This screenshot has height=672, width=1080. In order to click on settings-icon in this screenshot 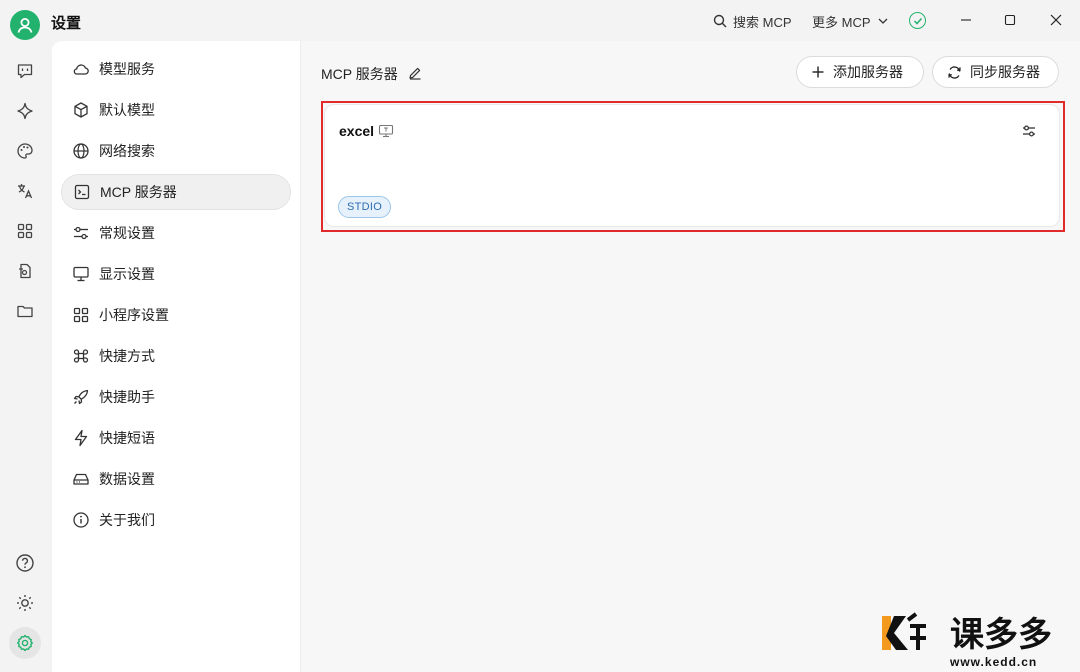, I will do `click(25, 643)`.